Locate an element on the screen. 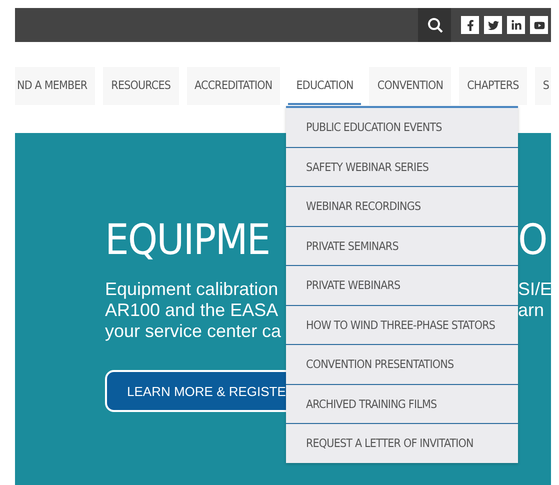 This screenshot has height=485, width=559. nav-tab: RESOURCES is located at coordinates (141, 86).